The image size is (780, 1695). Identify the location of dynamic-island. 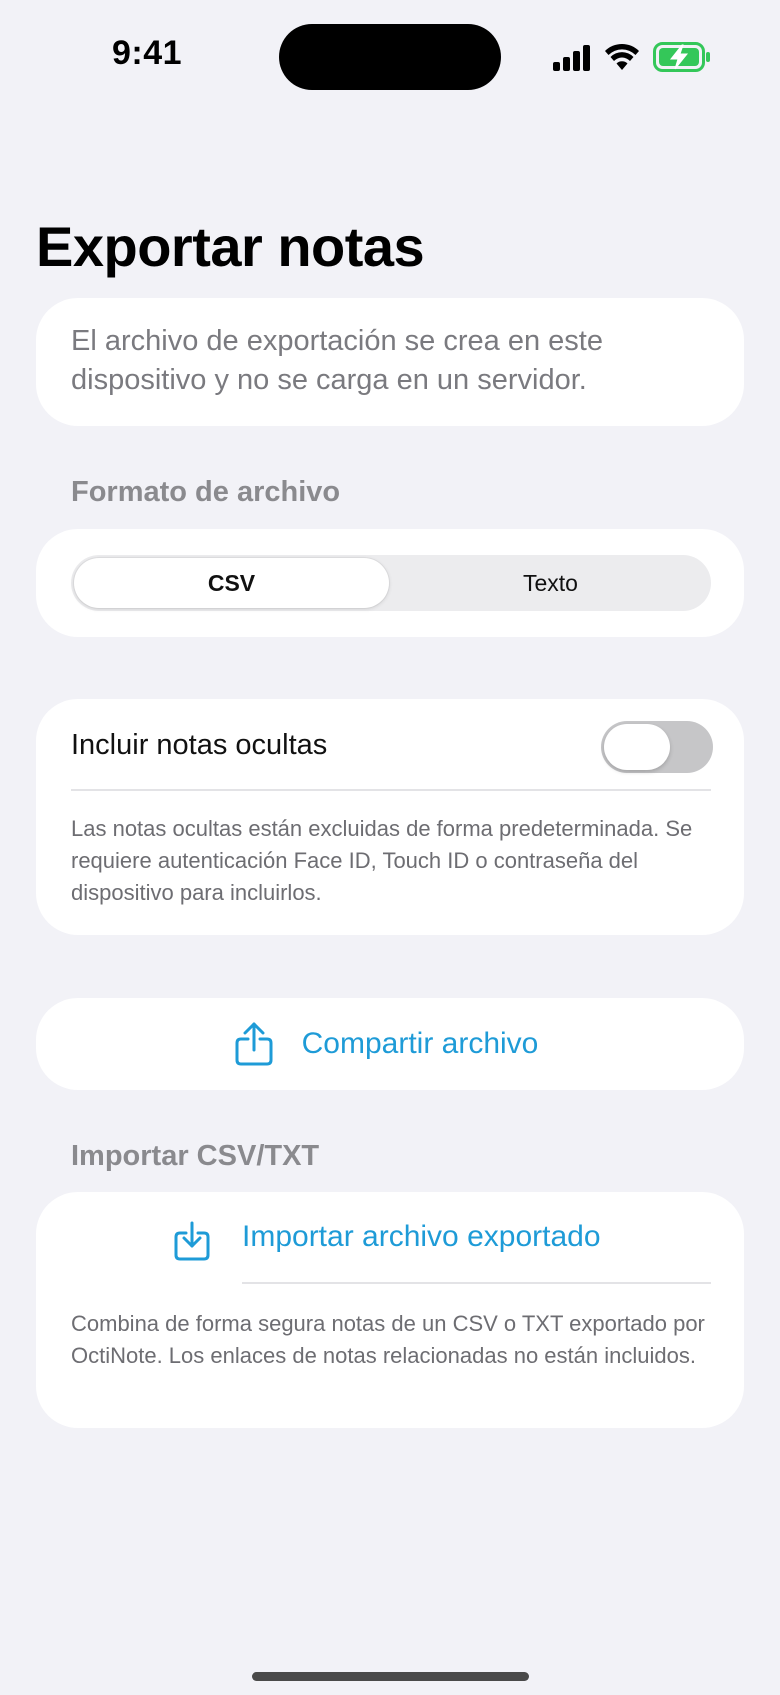
(390, 57).